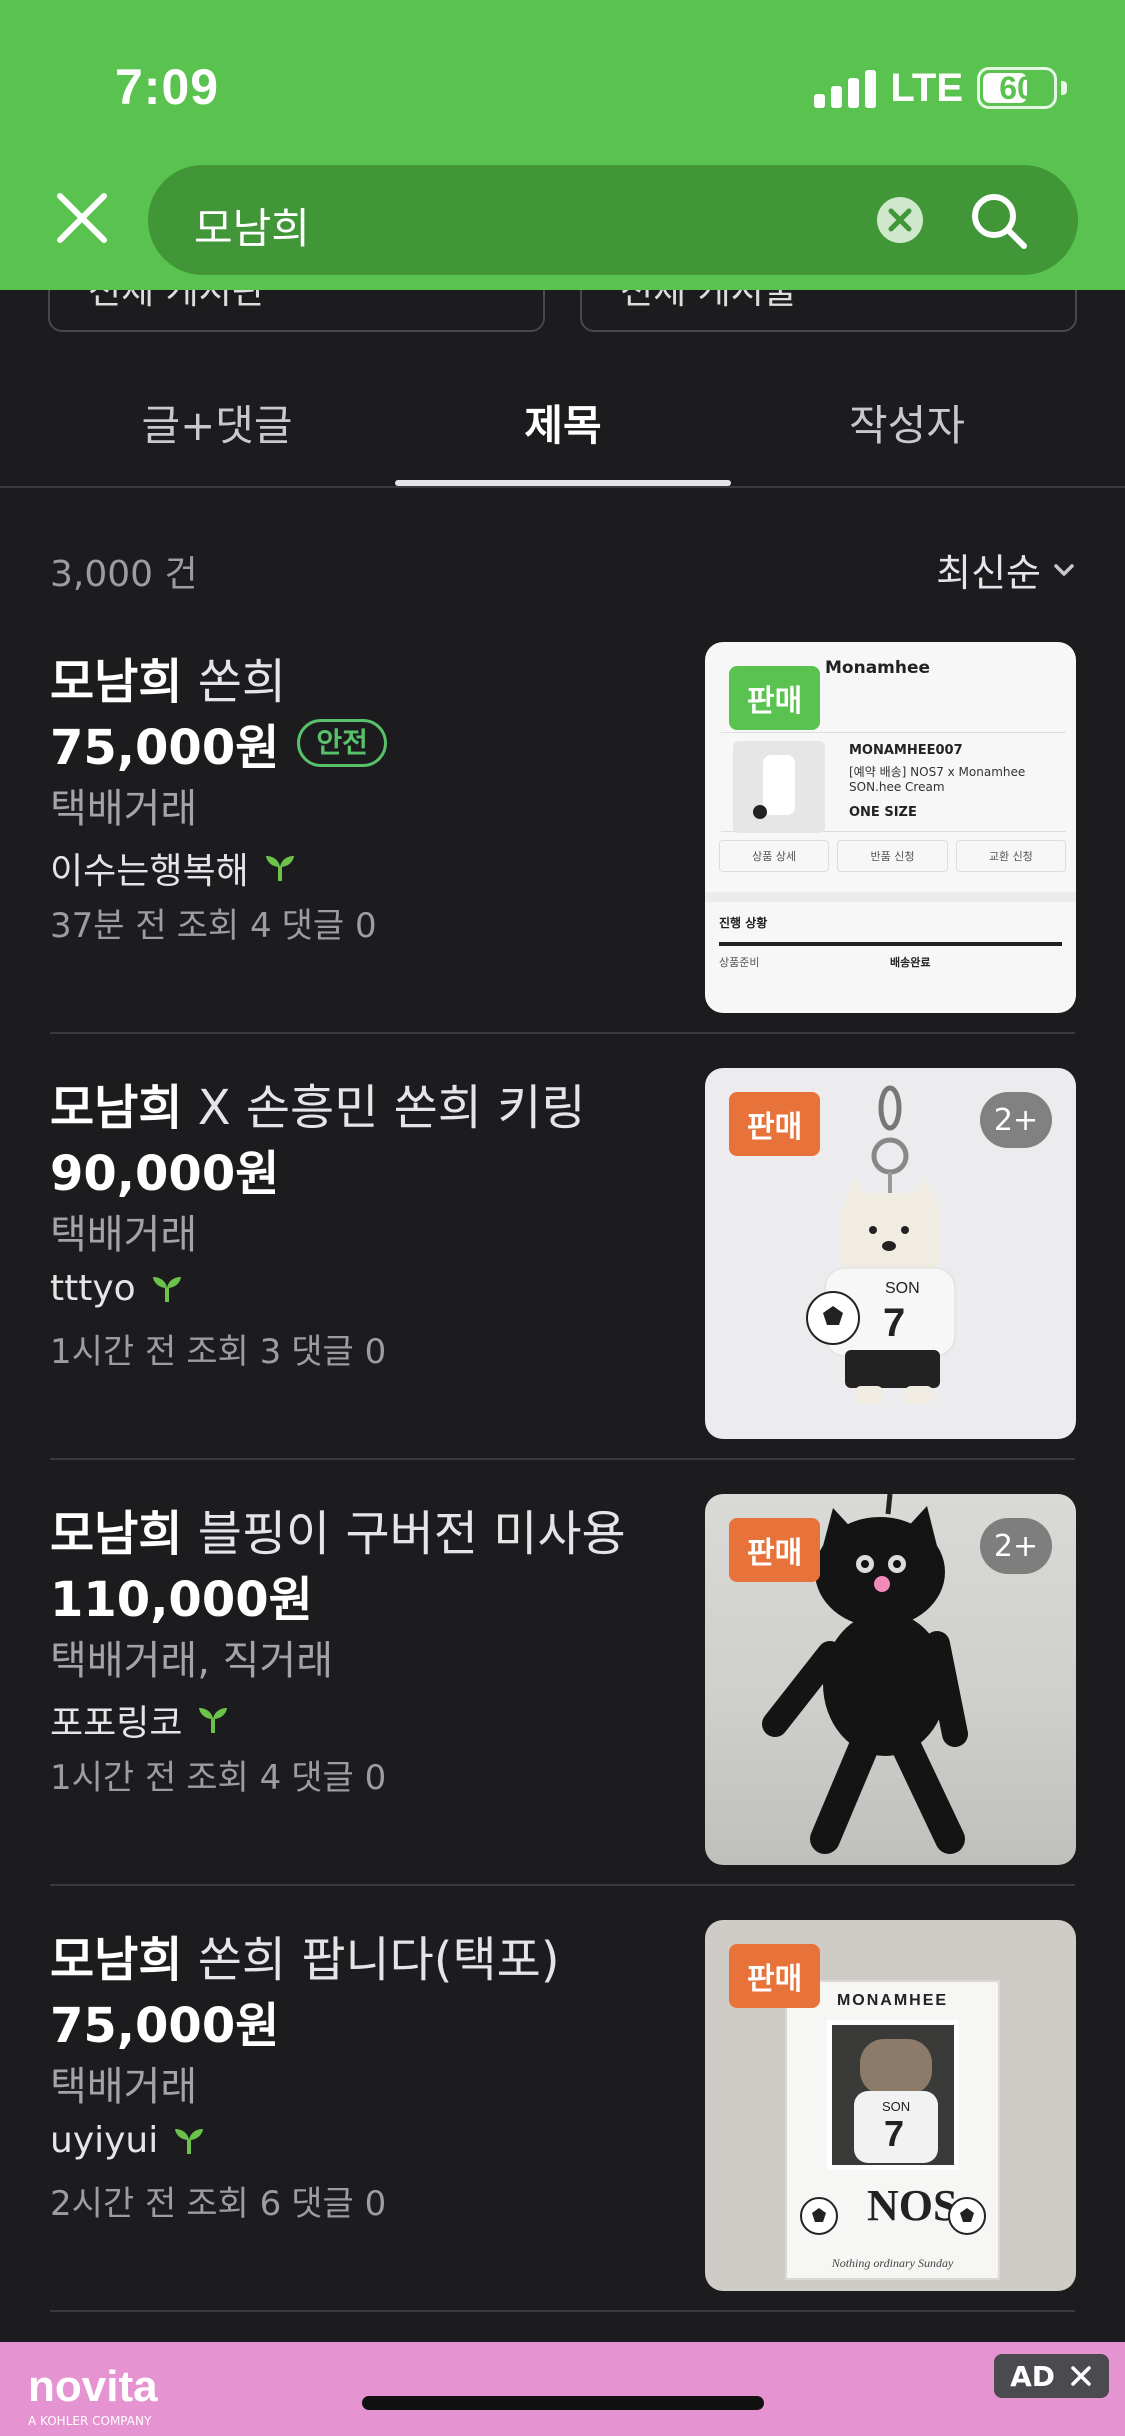 The height and width of the screenshot is (2436, 1125). What do you see at coordinates (906, 750) in the screenshot?
I see `thumb-code: MONAMHEE007` at bounding box center [906, 750].